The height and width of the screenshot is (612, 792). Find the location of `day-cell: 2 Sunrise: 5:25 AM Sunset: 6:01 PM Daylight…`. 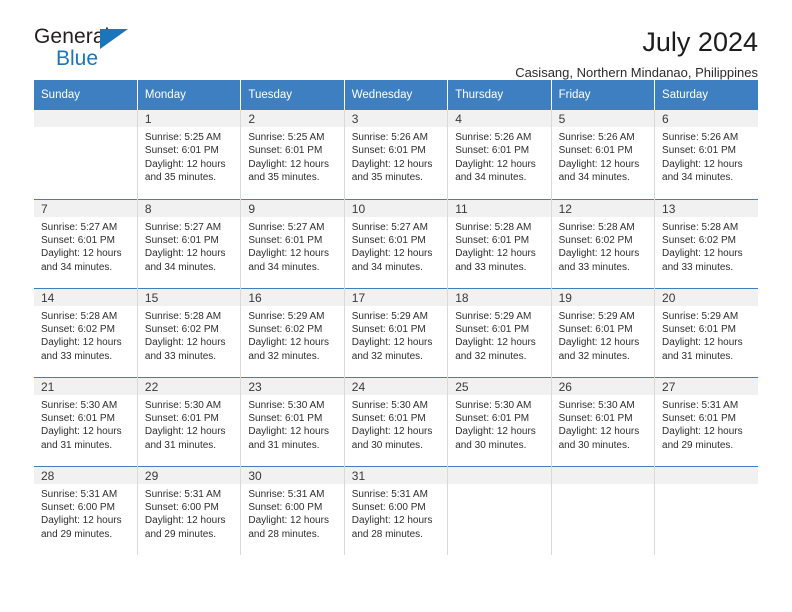

day-cell: 2 Sunrise: 5:25 AM Sunset: 6:01 PM Daylight… is located at coordinates (292, 154).